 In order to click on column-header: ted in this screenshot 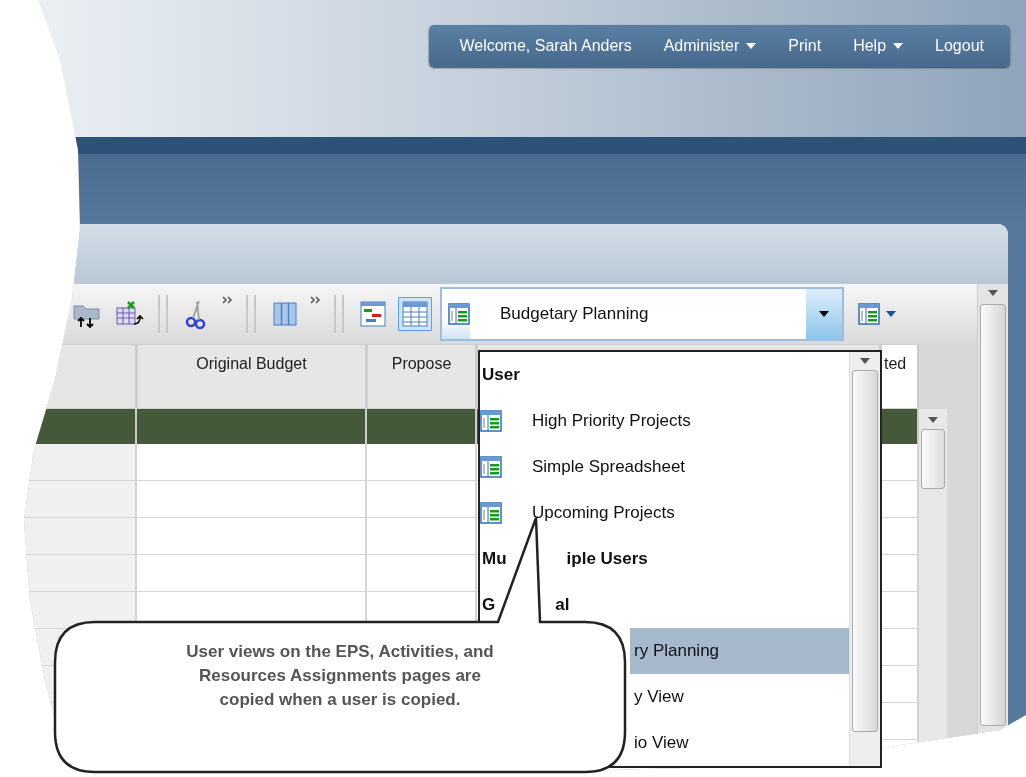, I will do `click(900, 376)`.